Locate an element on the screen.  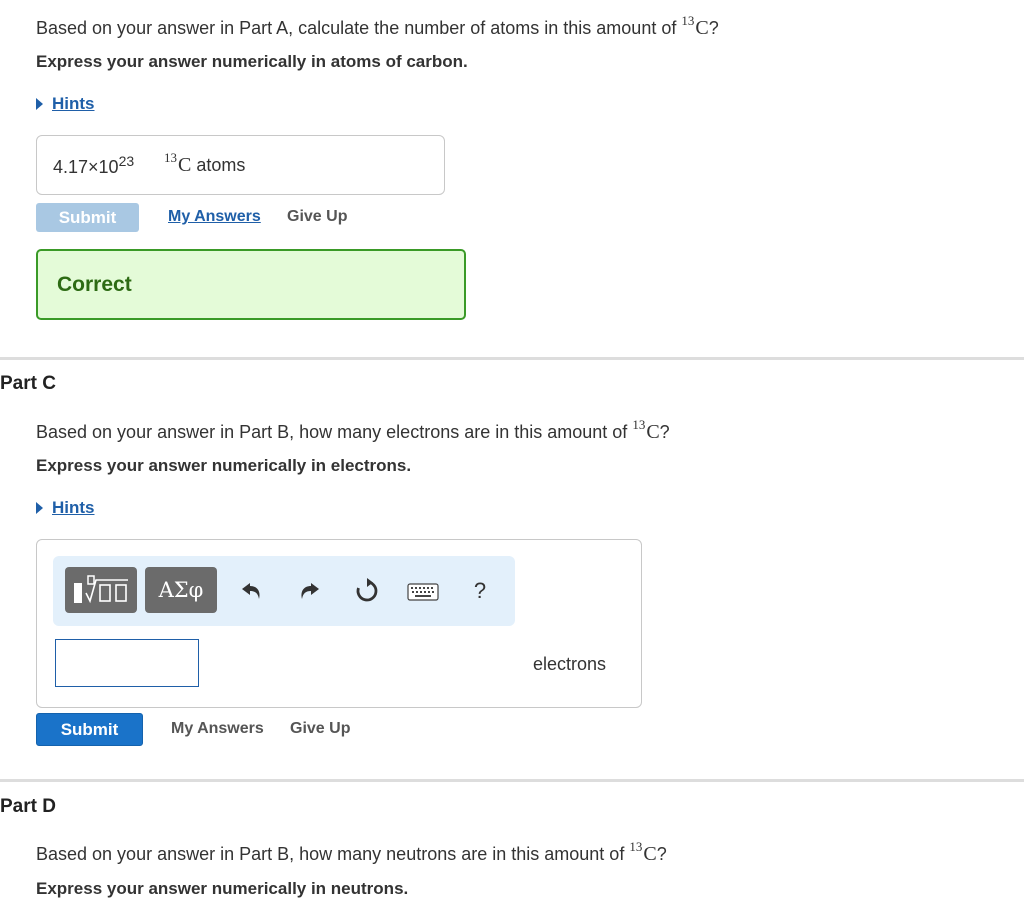
undo-icon is located at coordinates (251, 591).